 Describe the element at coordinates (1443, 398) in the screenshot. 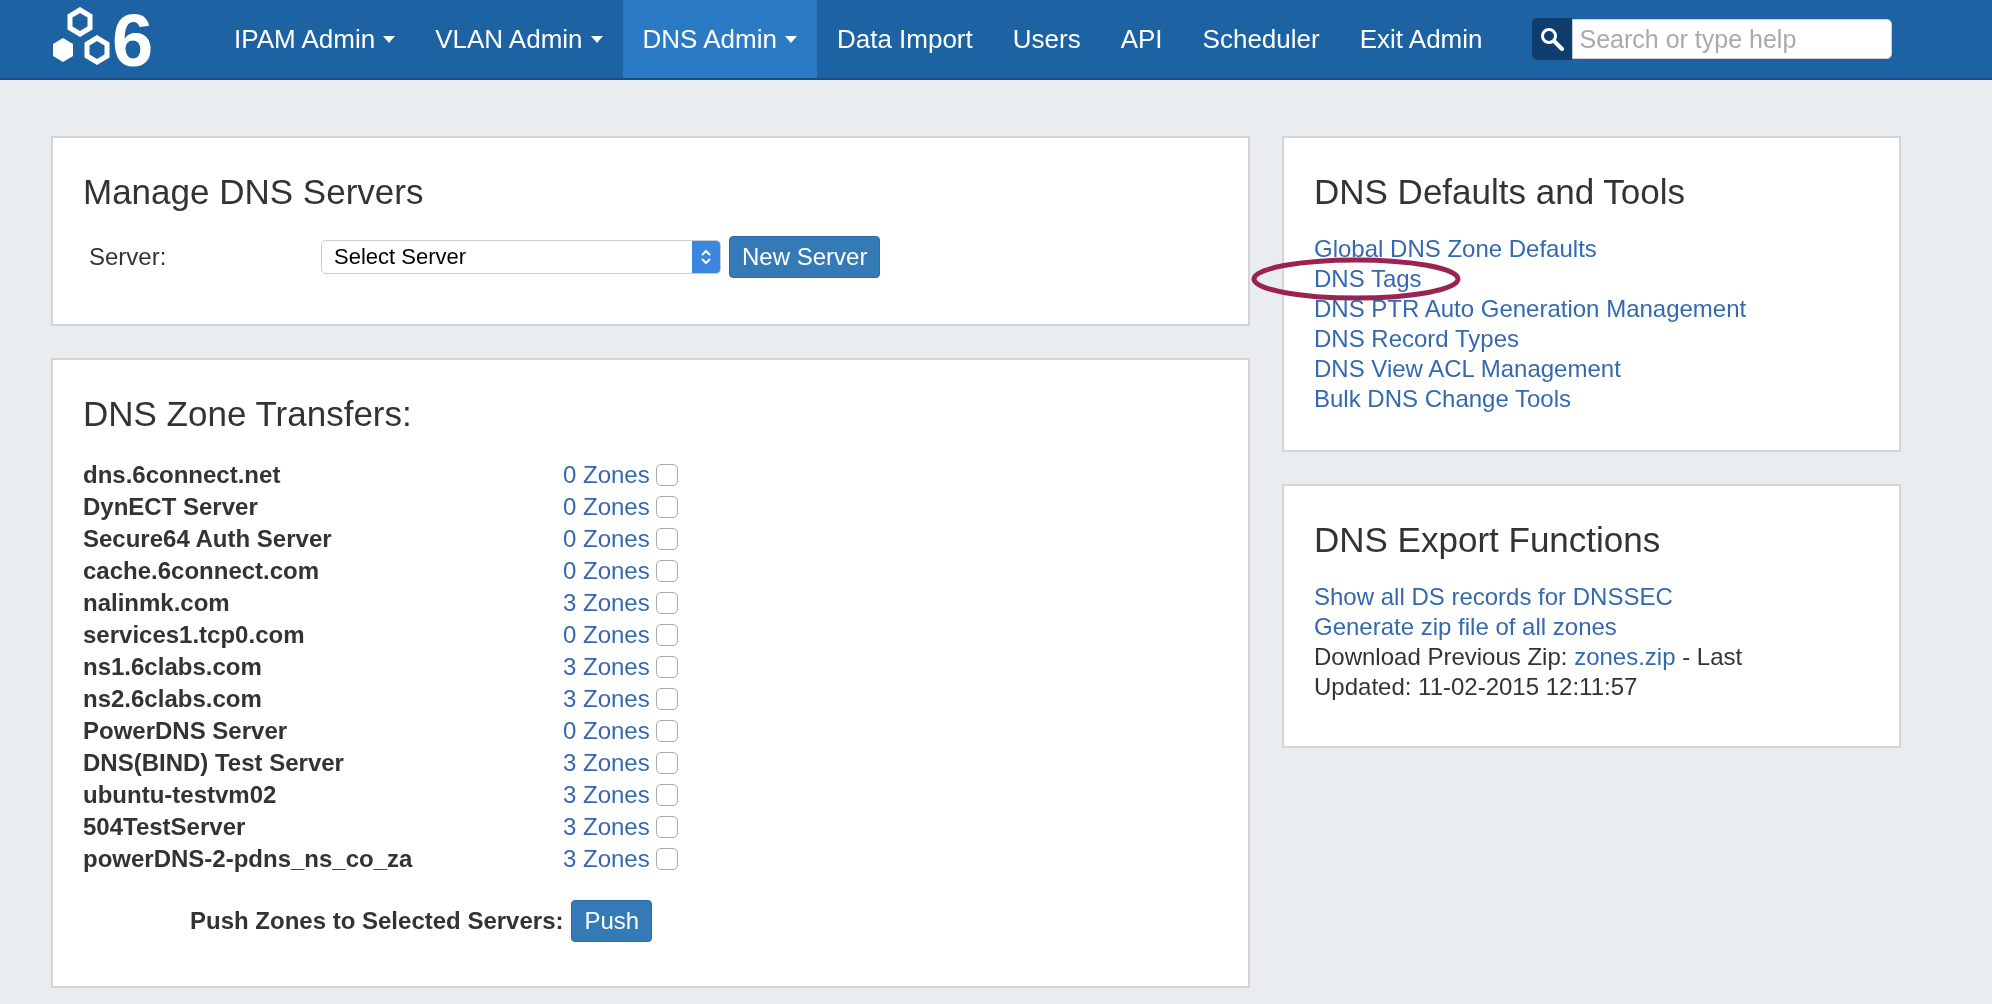

I see `tool-link: Bulk DNS Change Tools` at that location.